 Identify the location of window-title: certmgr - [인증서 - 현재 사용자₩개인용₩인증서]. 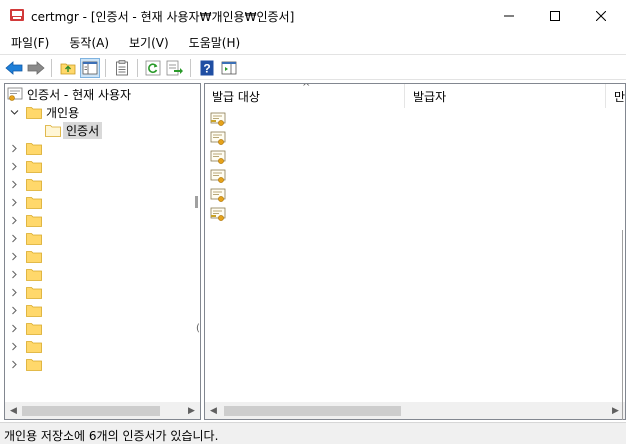
(163, 17).